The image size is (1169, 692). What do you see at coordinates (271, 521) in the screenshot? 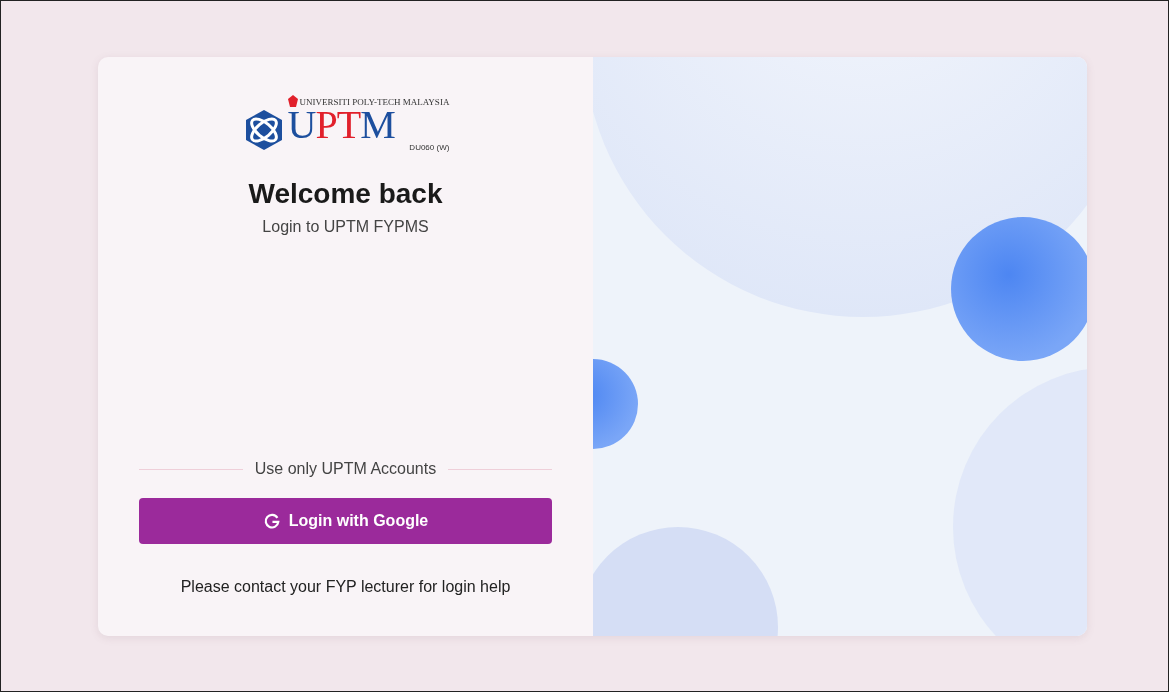
I see `google-g-icon` at bounding box center [271, 521].